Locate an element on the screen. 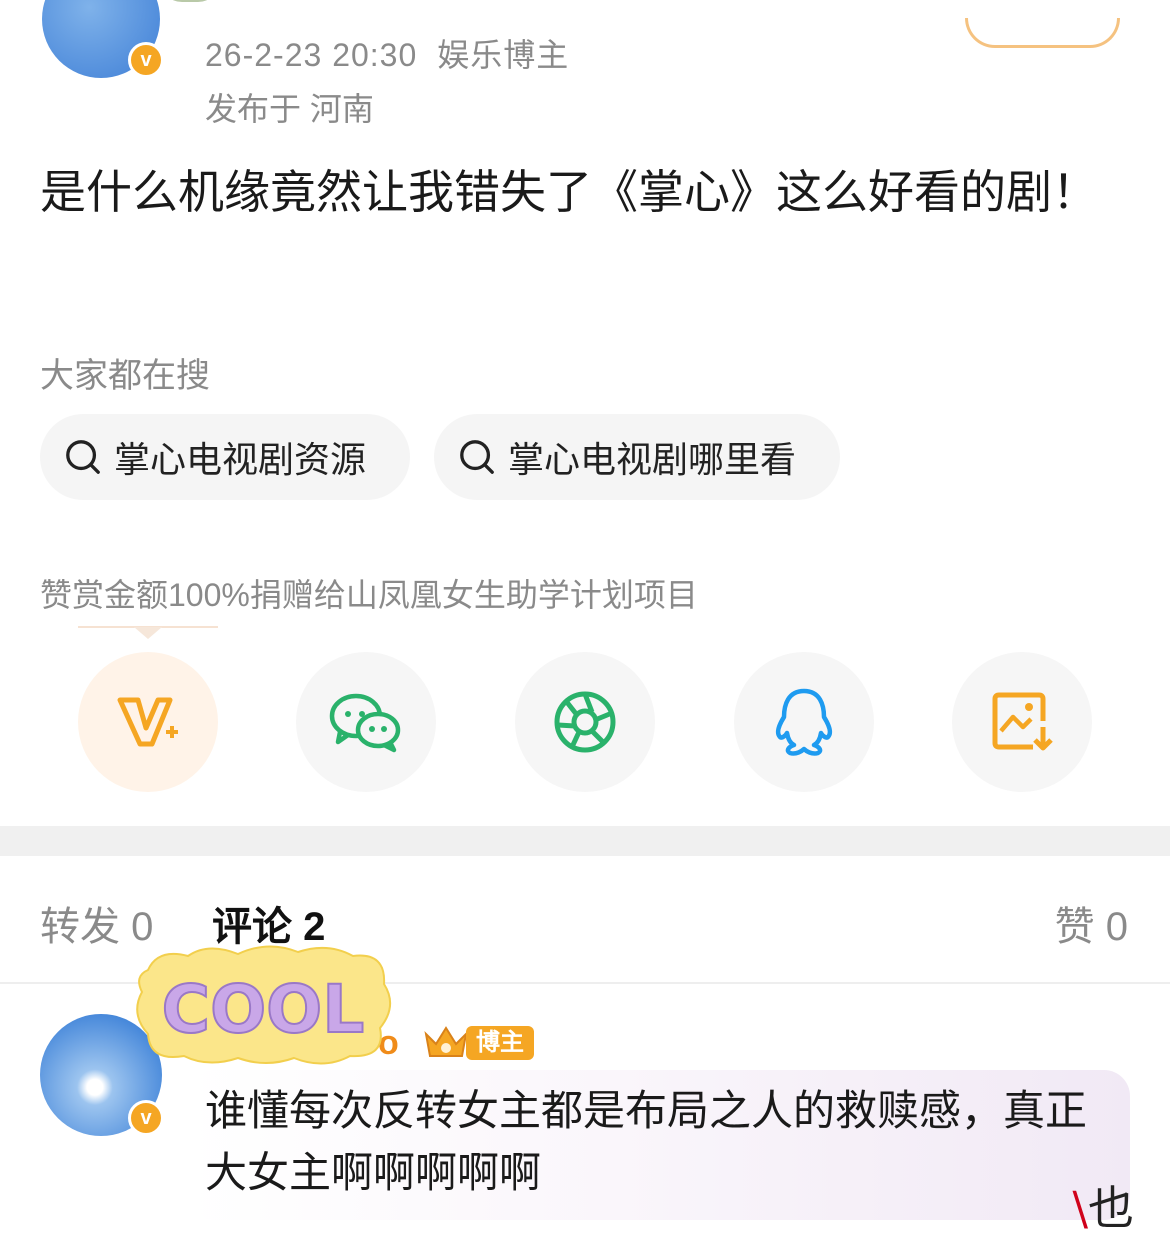  share-wechat-button is located at coordinates (366, 722).